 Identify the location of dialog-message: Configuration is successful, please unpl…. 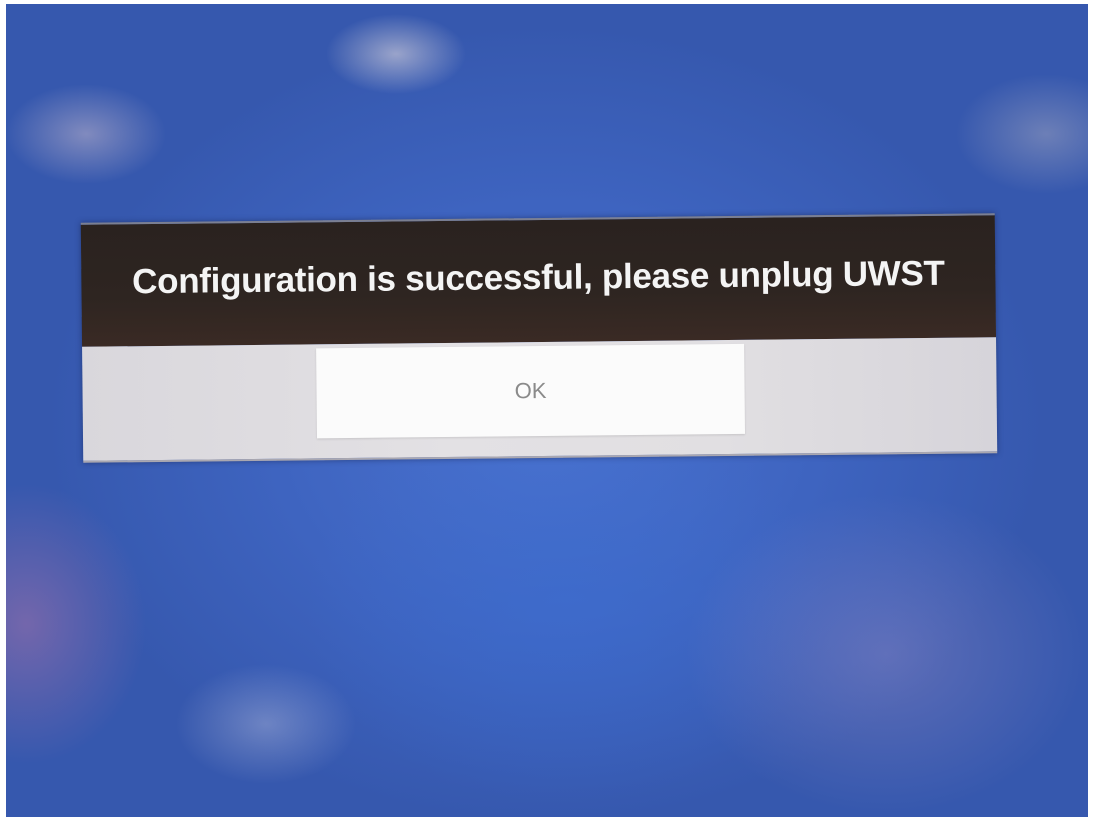
(538, 277).